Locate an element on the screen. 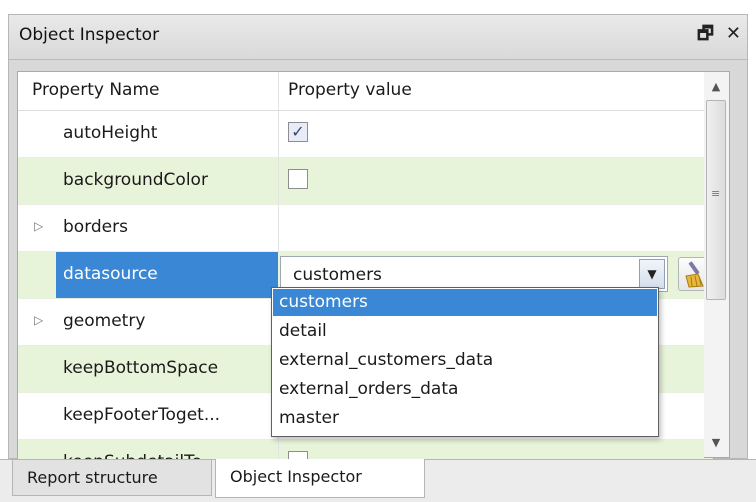 Image resolution: width=756 pixels, height=502 pixels. tab-object-inspector: Object Inspector is located at coordinates (320, 478).